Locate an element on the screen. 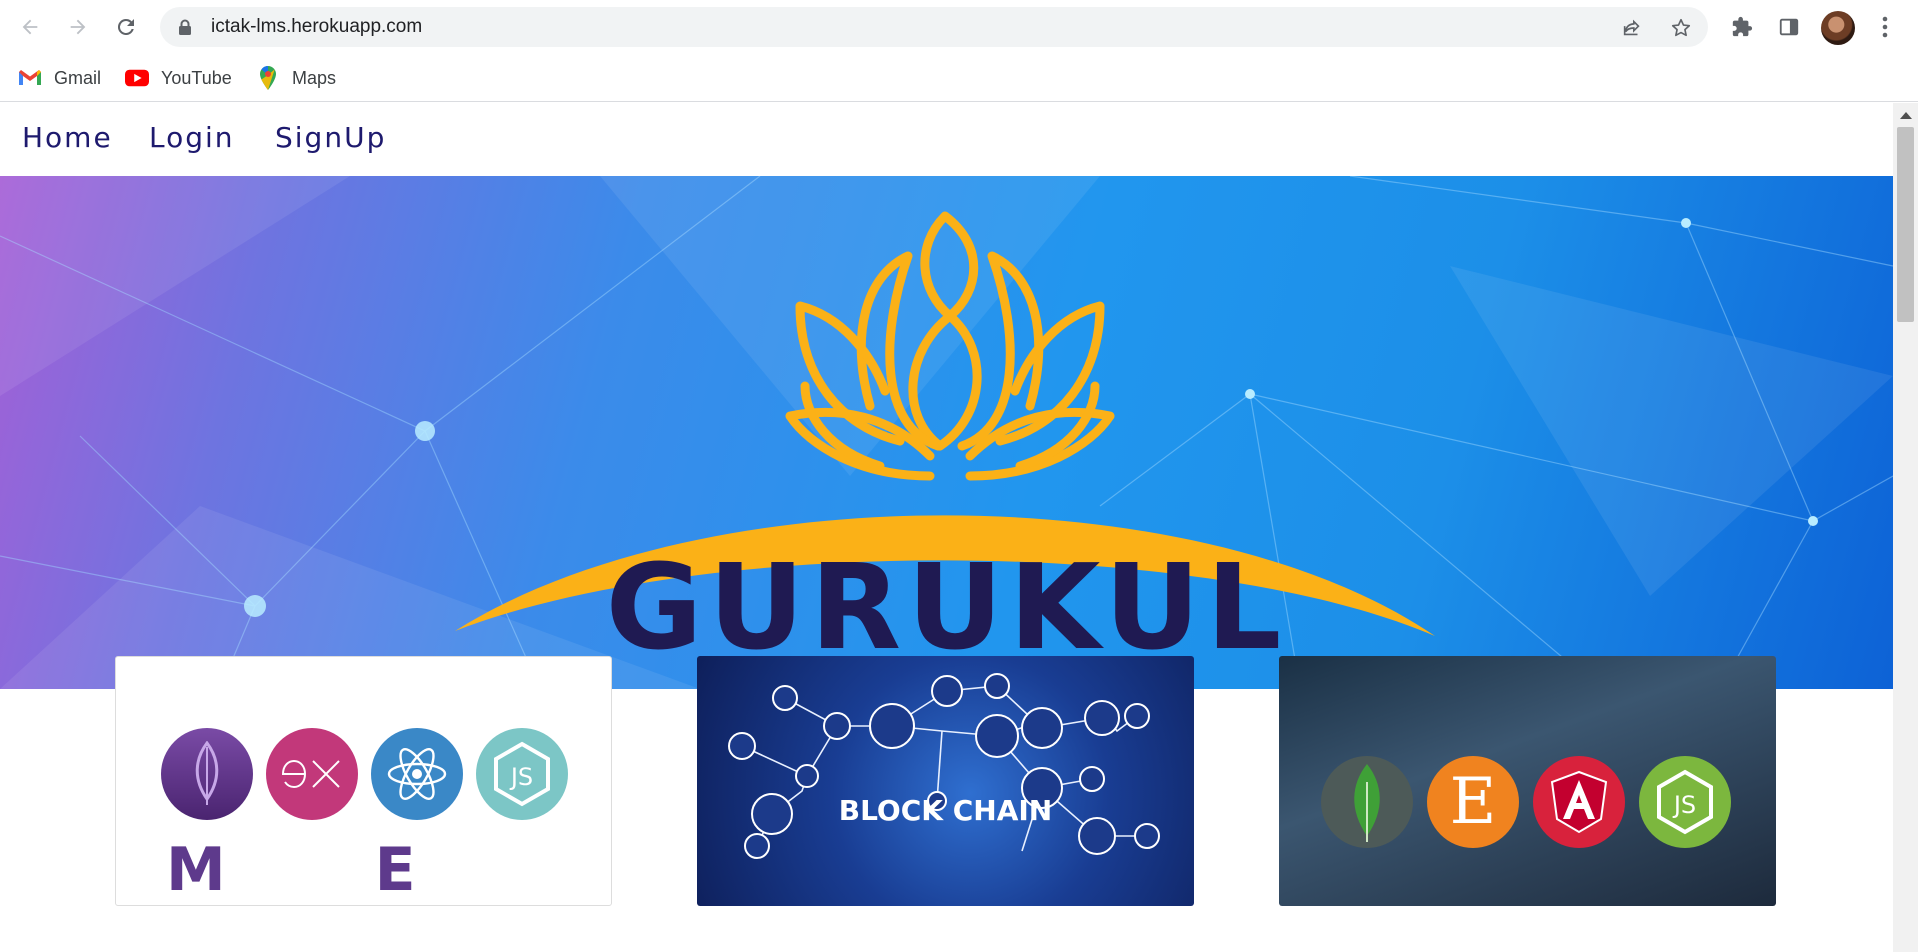 The width and height of the screenshot is (1918, 952). forward-button is located at coordinates (78, 27).